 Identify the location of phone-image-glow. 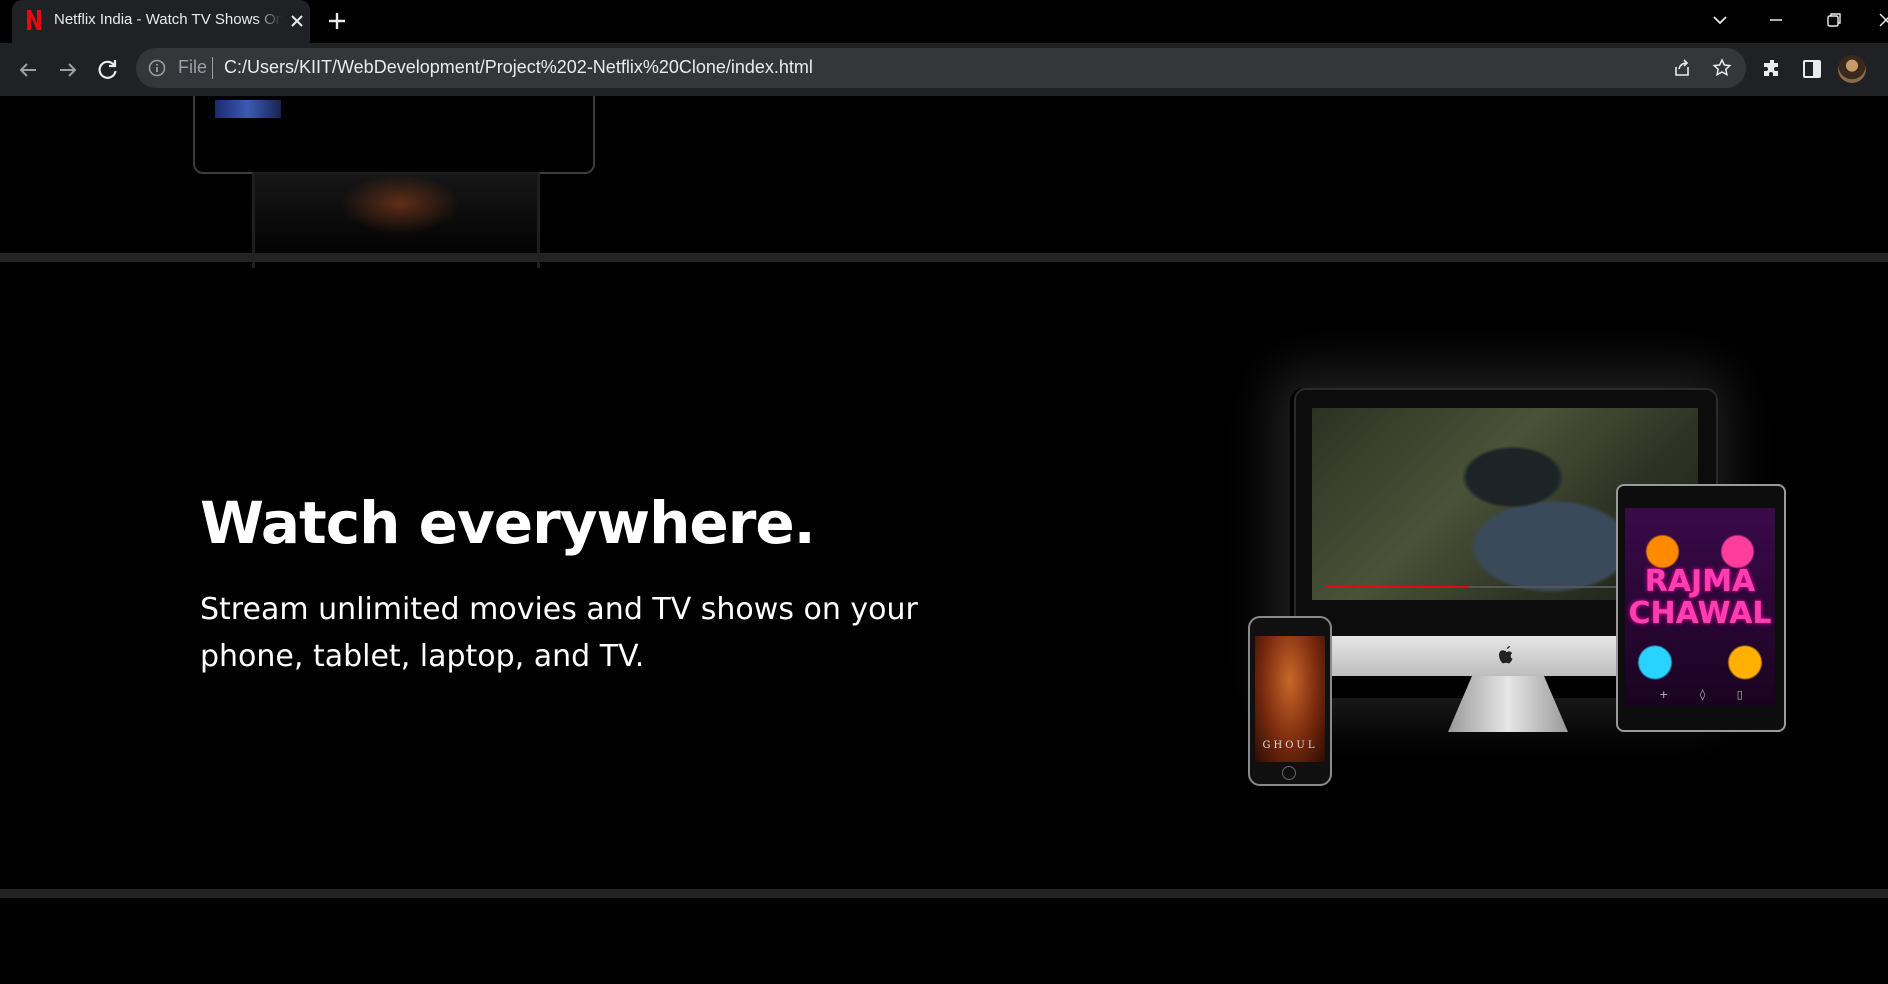
(400, 204).